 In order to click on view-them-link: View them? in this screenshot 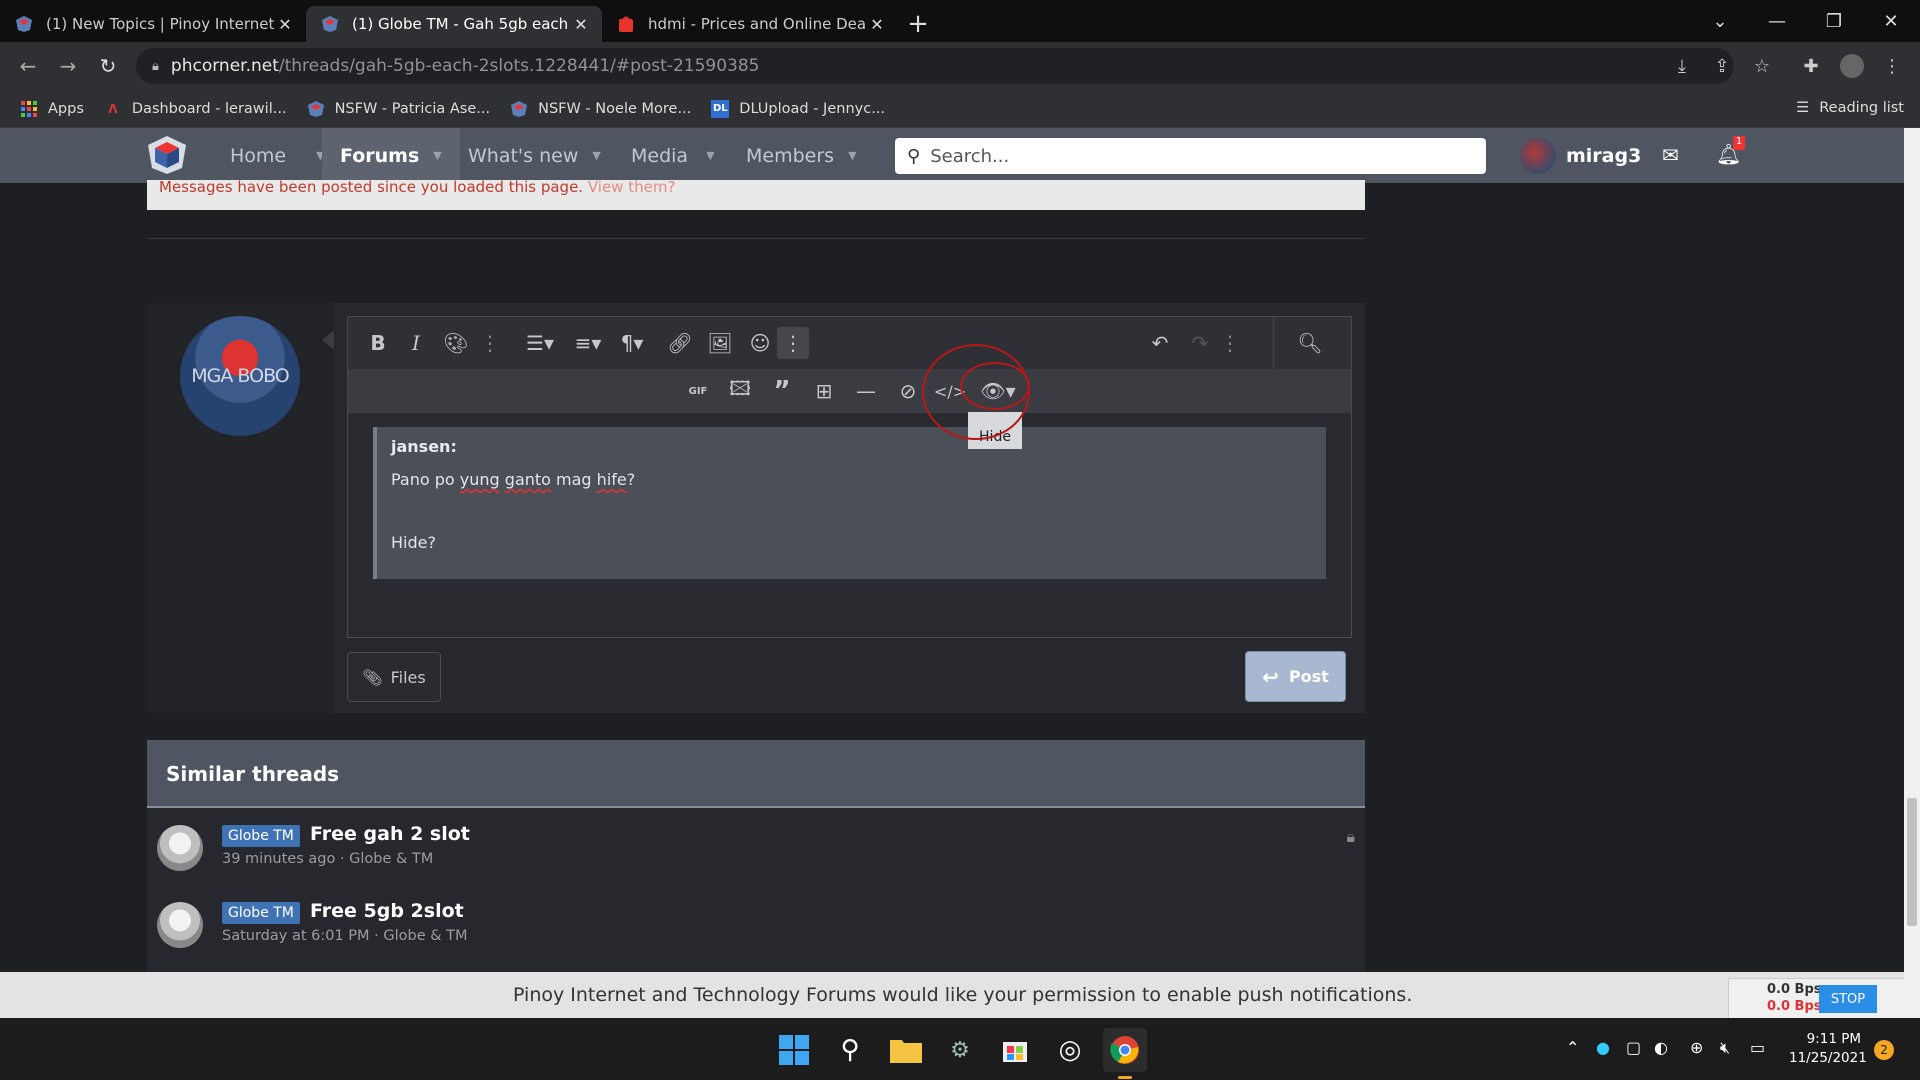, I will do `click(632, 188)`.